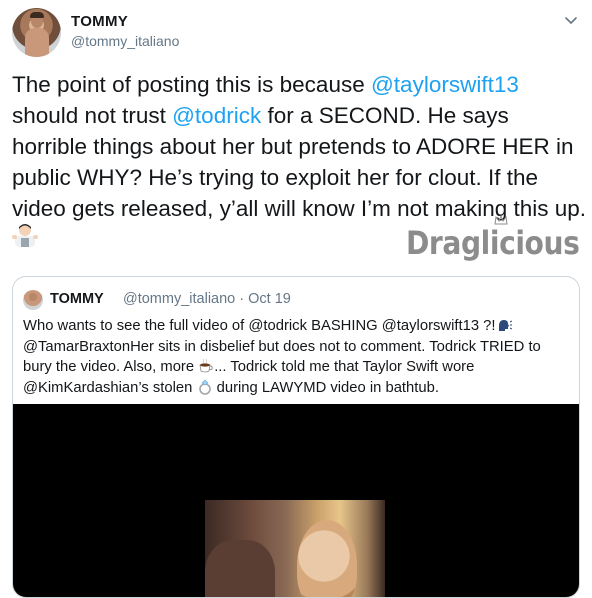 The image size is (592, 598). I want to click on watermark-logo: Draglicious, so click(493, 243).